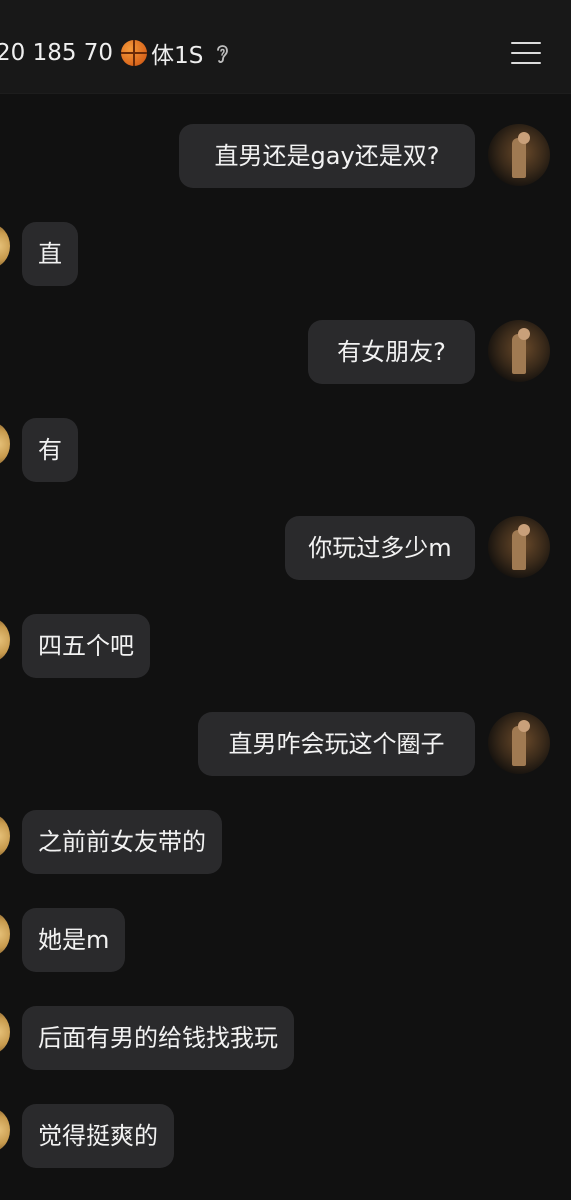 The height and width of the screenshot is (1200, 571). What do you see at coordinates (526, 53) in the screenshot?
I see `menu-icon` at bounding box center [526, 53].